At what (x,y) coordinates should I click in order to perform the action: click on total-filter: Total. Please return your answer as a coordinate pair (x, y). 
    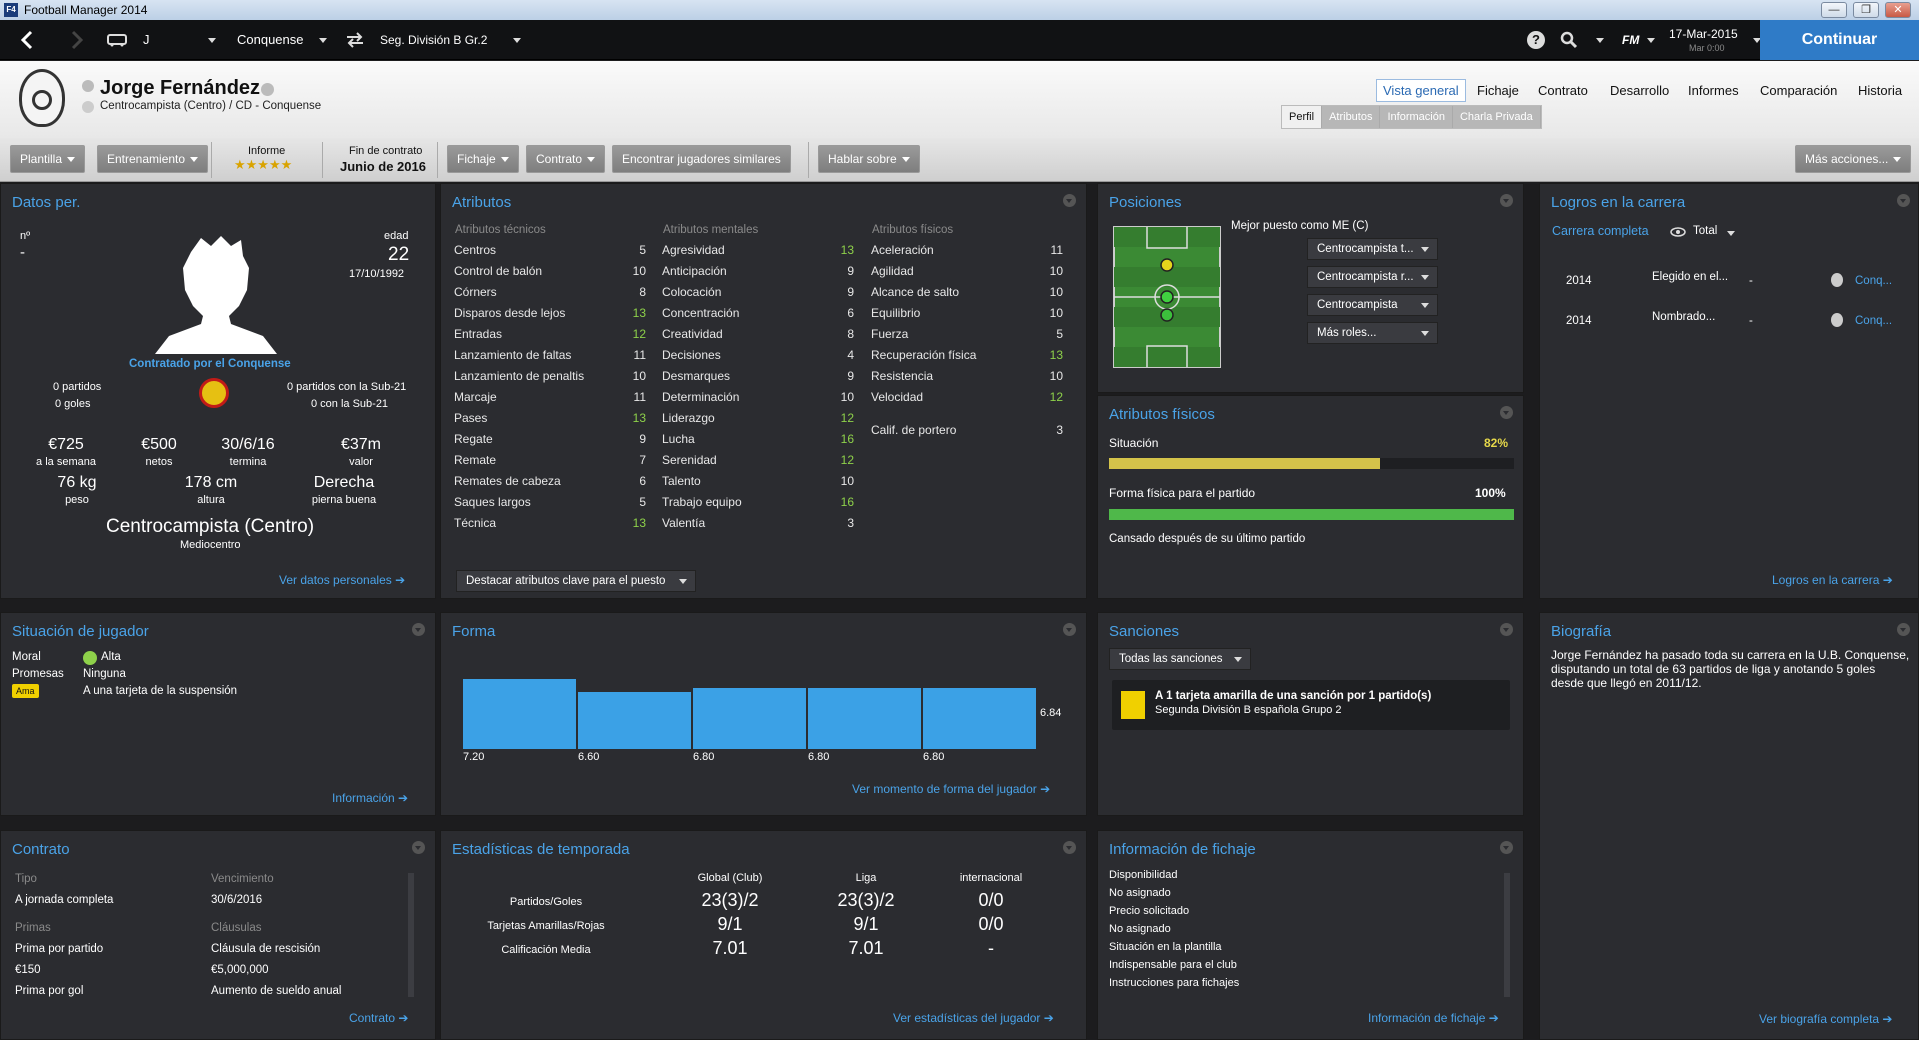
    Looking at the image, I should click on (1705, 231).